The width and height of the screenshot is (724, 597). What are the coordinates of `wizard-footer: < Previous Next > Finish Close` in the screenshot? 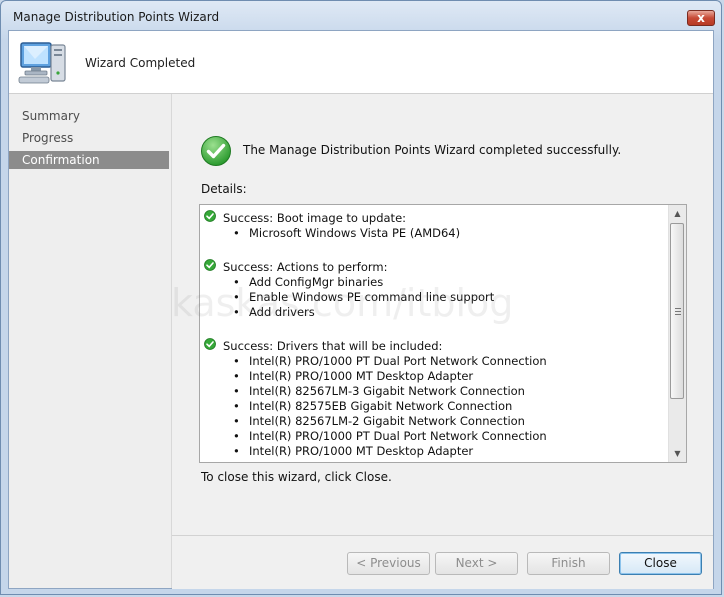 It's located at (442, 562).